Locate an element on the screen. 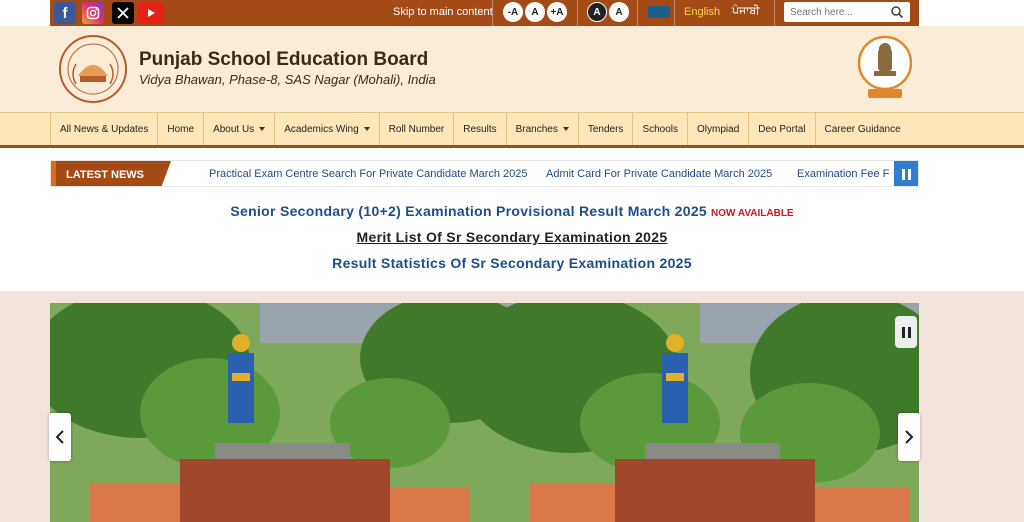  nav-item-olympiad: Olympiad is located at coordinates (717, 129).